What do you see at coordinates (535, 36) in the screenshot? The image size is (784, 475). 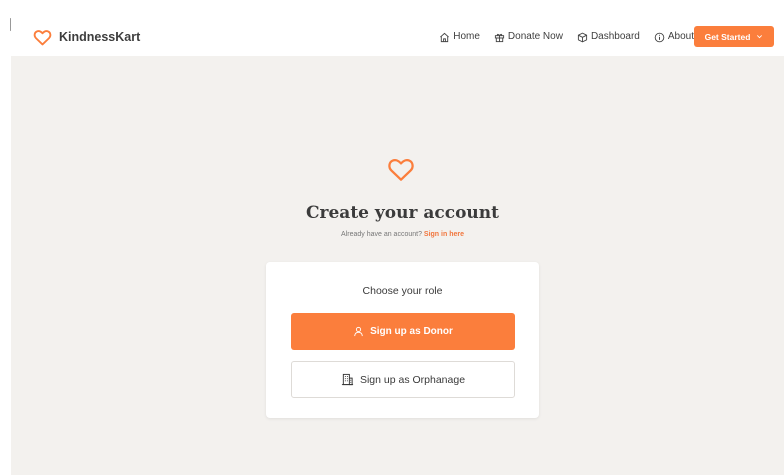 I see `nav-label-donate-now: Donate Now` at bounding box center [535, 36].